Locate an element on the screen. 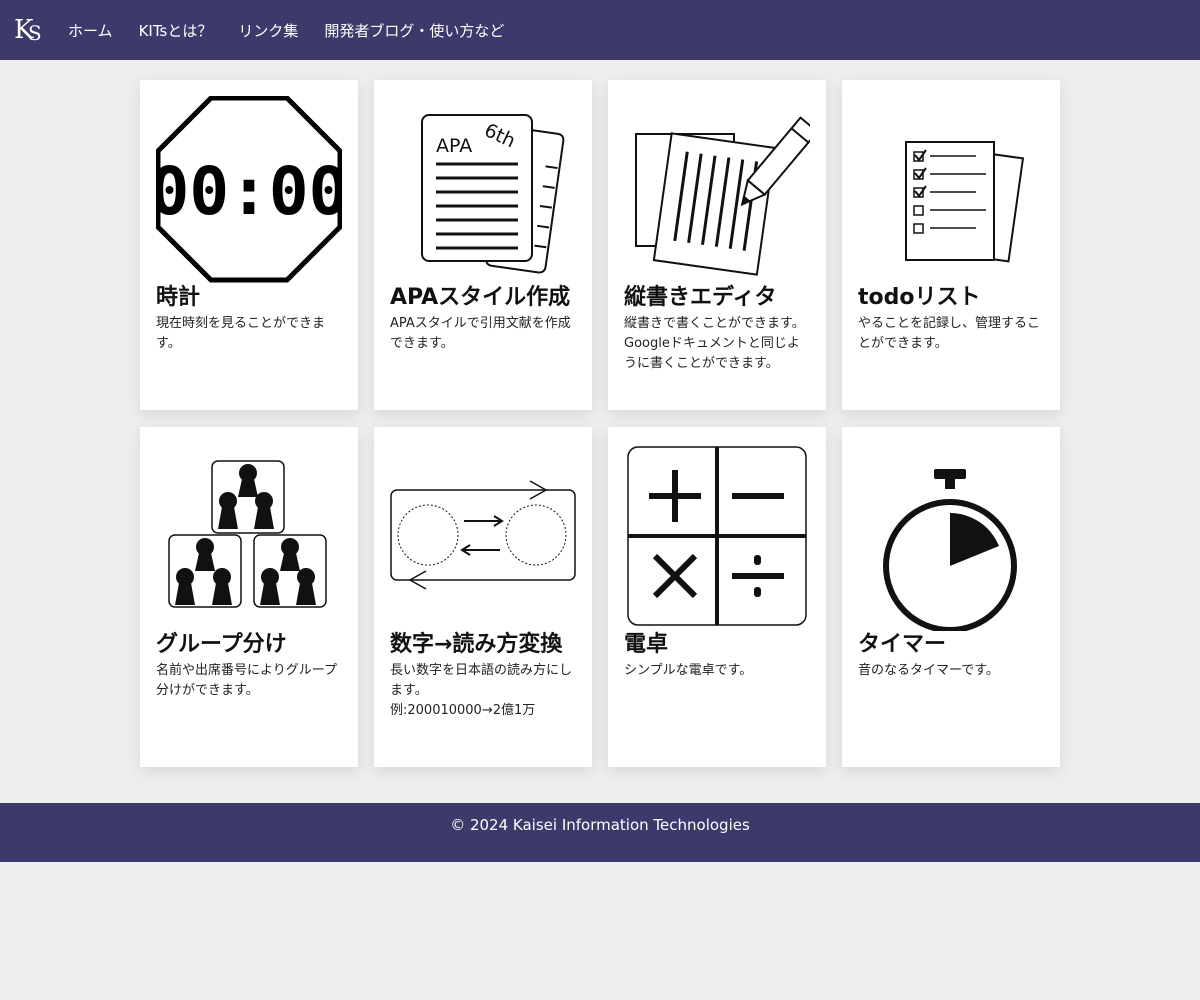 Image resolution: width=1200 pixels, height=1000 pixels. card-clock: 00:00 時計 現在時刻を見ることができます。 is located at coordinates (249, 245).